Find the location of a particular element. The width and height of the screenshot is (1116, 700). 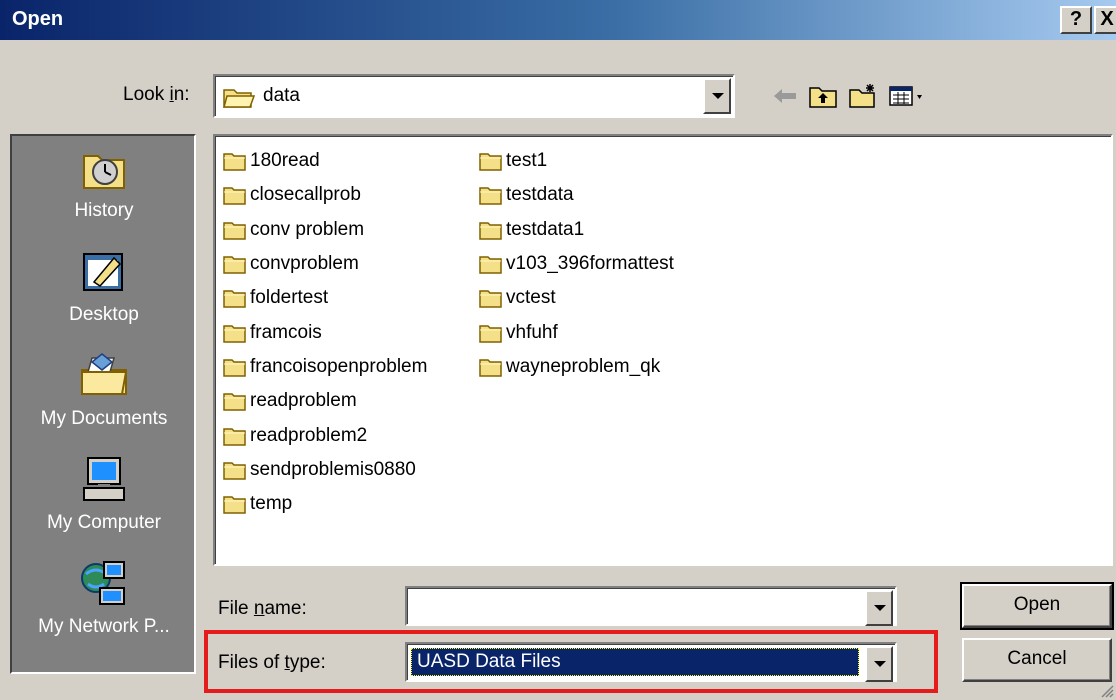

place-my-computer-label: My Computer is located at coordinates (104, 522).